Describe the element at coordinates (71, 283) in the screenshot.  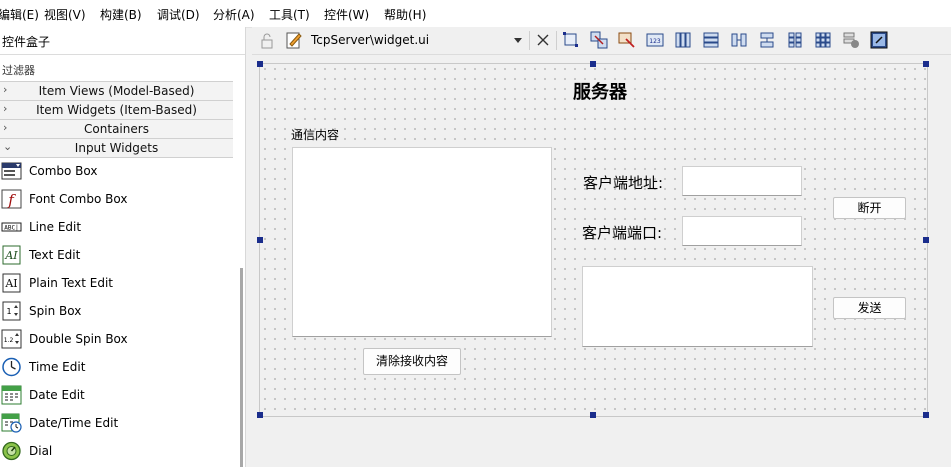
I see `widget-item-label: Plain Text Edit` at that location.